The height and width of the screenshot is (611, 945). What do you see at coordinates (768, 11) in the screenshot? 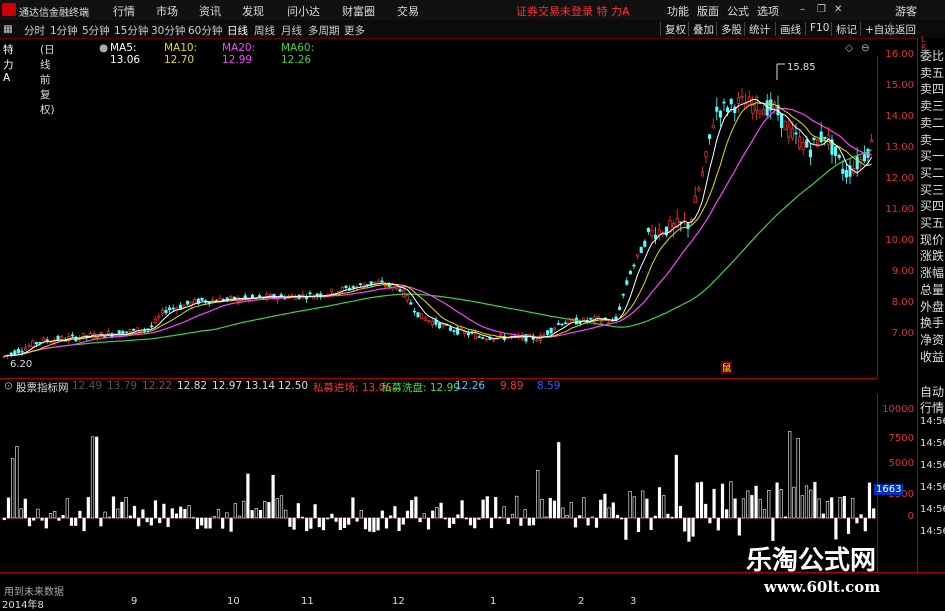
I see `menu-options: 选项` at bounding box center [768, 11].